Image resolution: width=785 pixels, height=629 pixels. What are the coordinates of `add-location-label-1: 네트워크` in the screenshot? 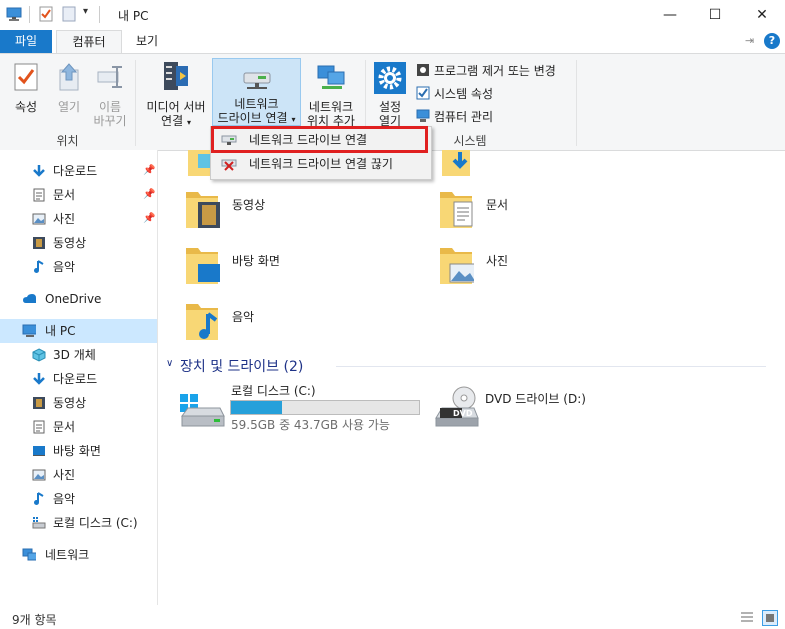 It's located at (331, 107).